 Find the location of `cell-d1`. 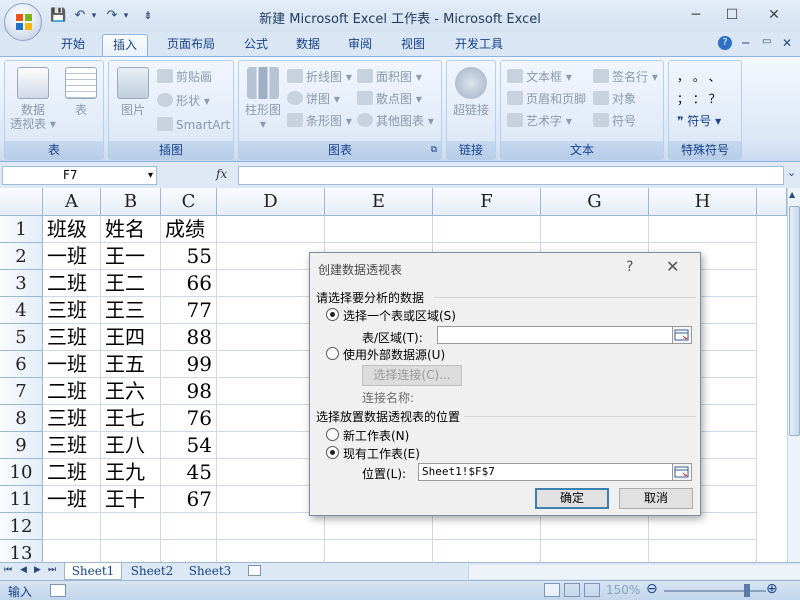

cell-d1 is located at coordinates (271, 229).